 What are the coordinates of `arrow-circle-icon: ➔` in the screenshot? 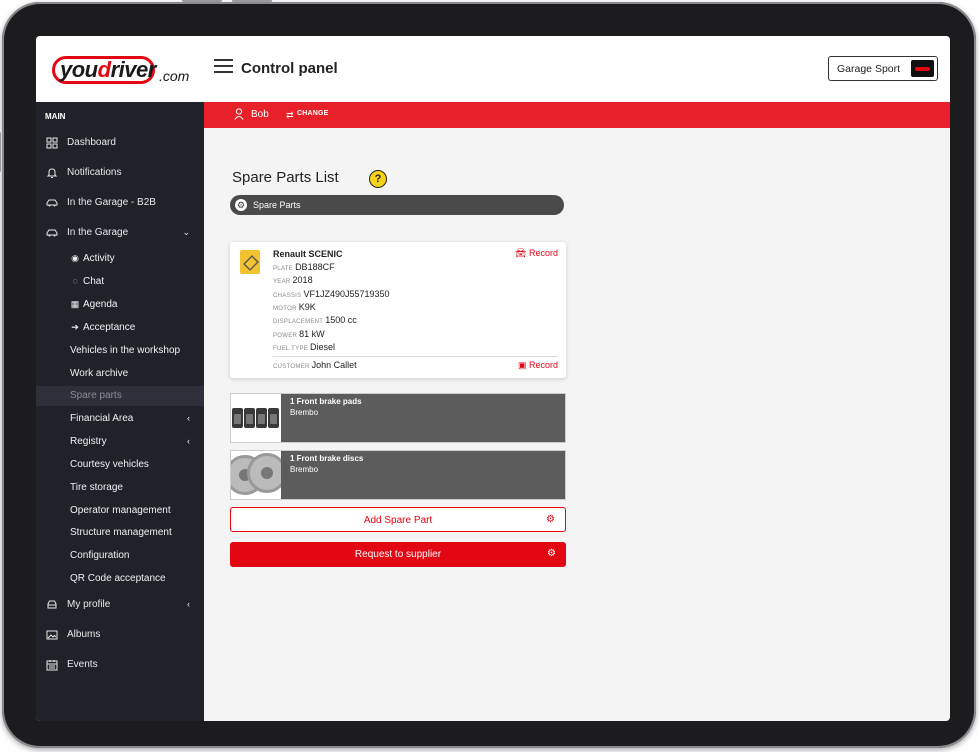 It's located at (75, 327).